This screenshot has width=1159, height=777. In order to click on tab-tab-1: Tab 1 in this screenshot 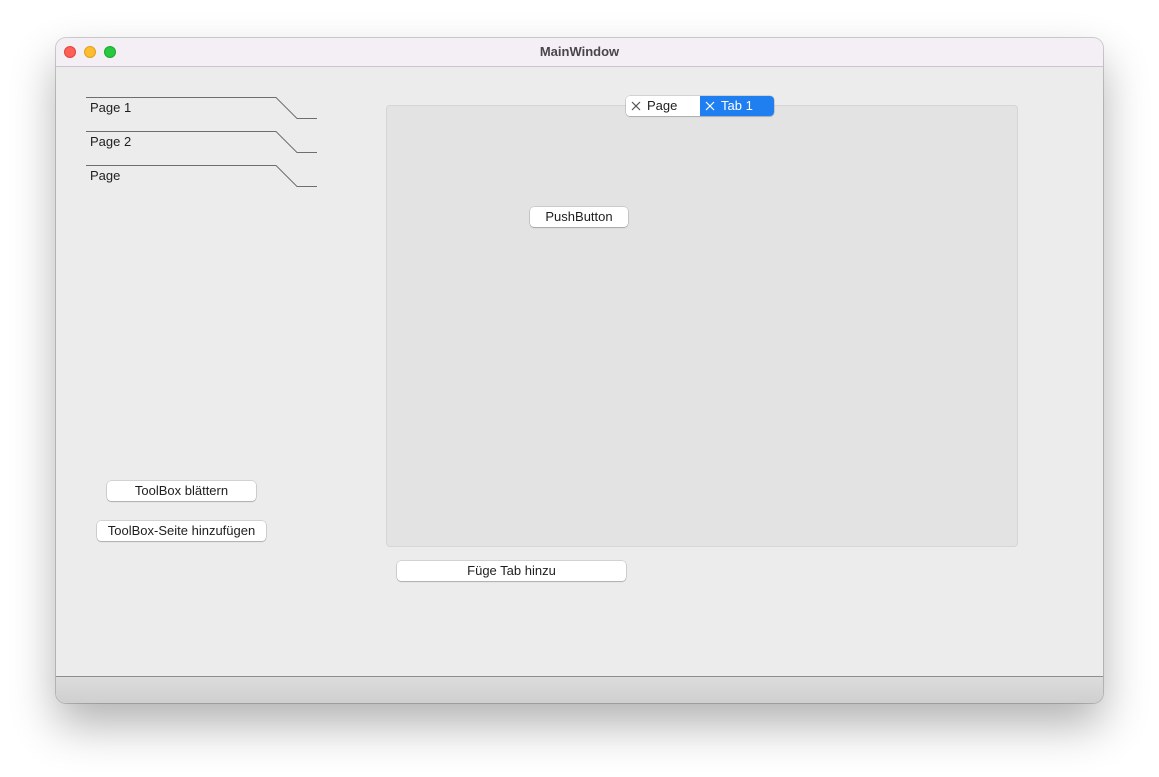, I will do `click(737, 106)`.